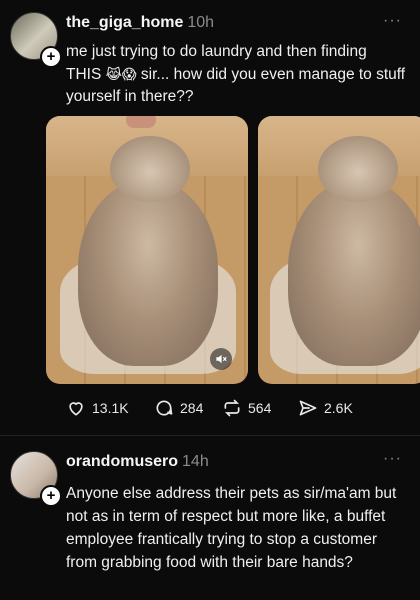 The height and width of the screenshot is (600, 420). I want to click on share-icon, so click(308, 408).